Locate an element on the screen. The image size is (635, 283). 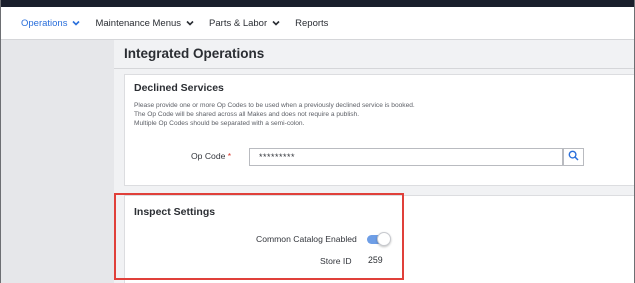
nav-item-parts-labor: Parts & Labor is located at coordinates (245, 23).